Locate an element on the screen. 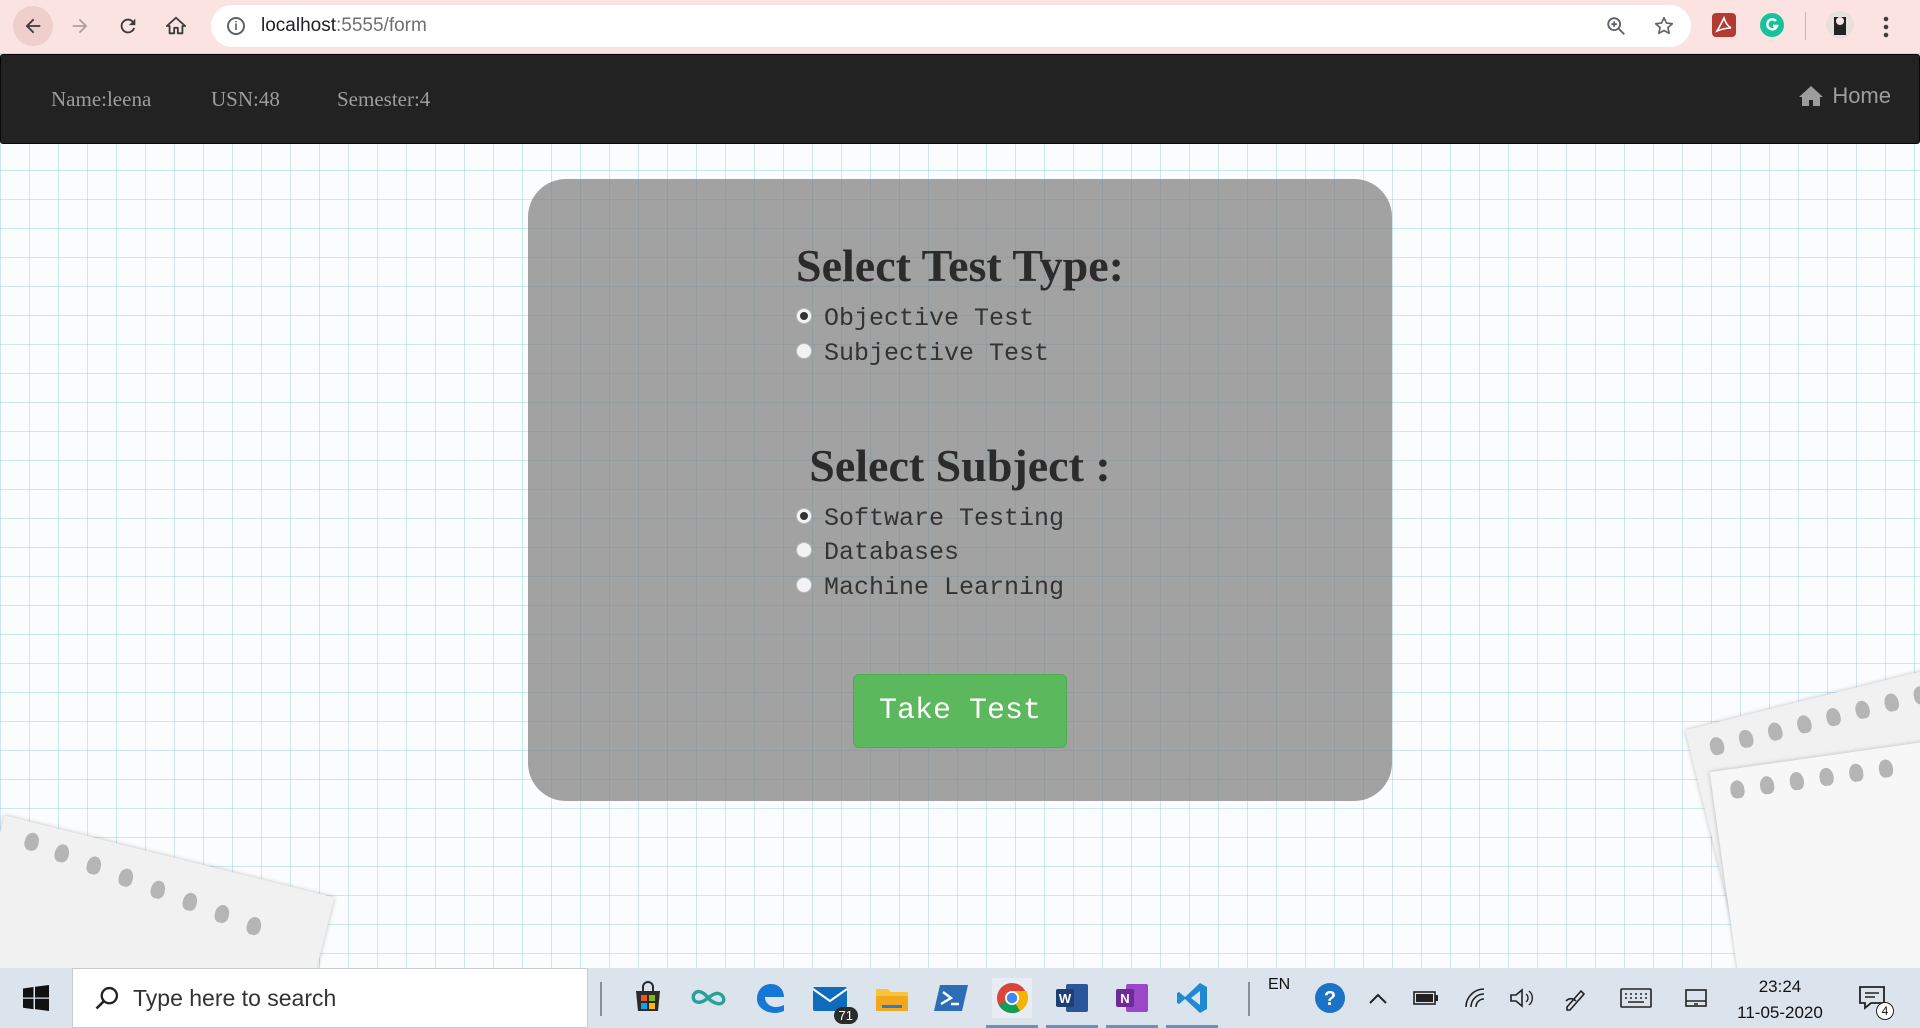 The image size is (1920, 1028). back-button is located at coordinates (33, 26).